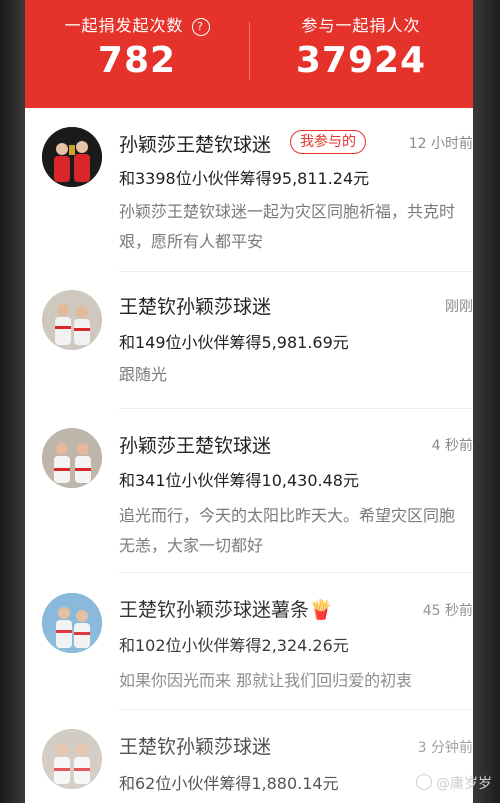 The height and width of the screenshot is (803, 500). What do you see at coordinates (137, 60) in the screenshot?
I see `initiated-count-value: 782` at bounding box center [137, 60].